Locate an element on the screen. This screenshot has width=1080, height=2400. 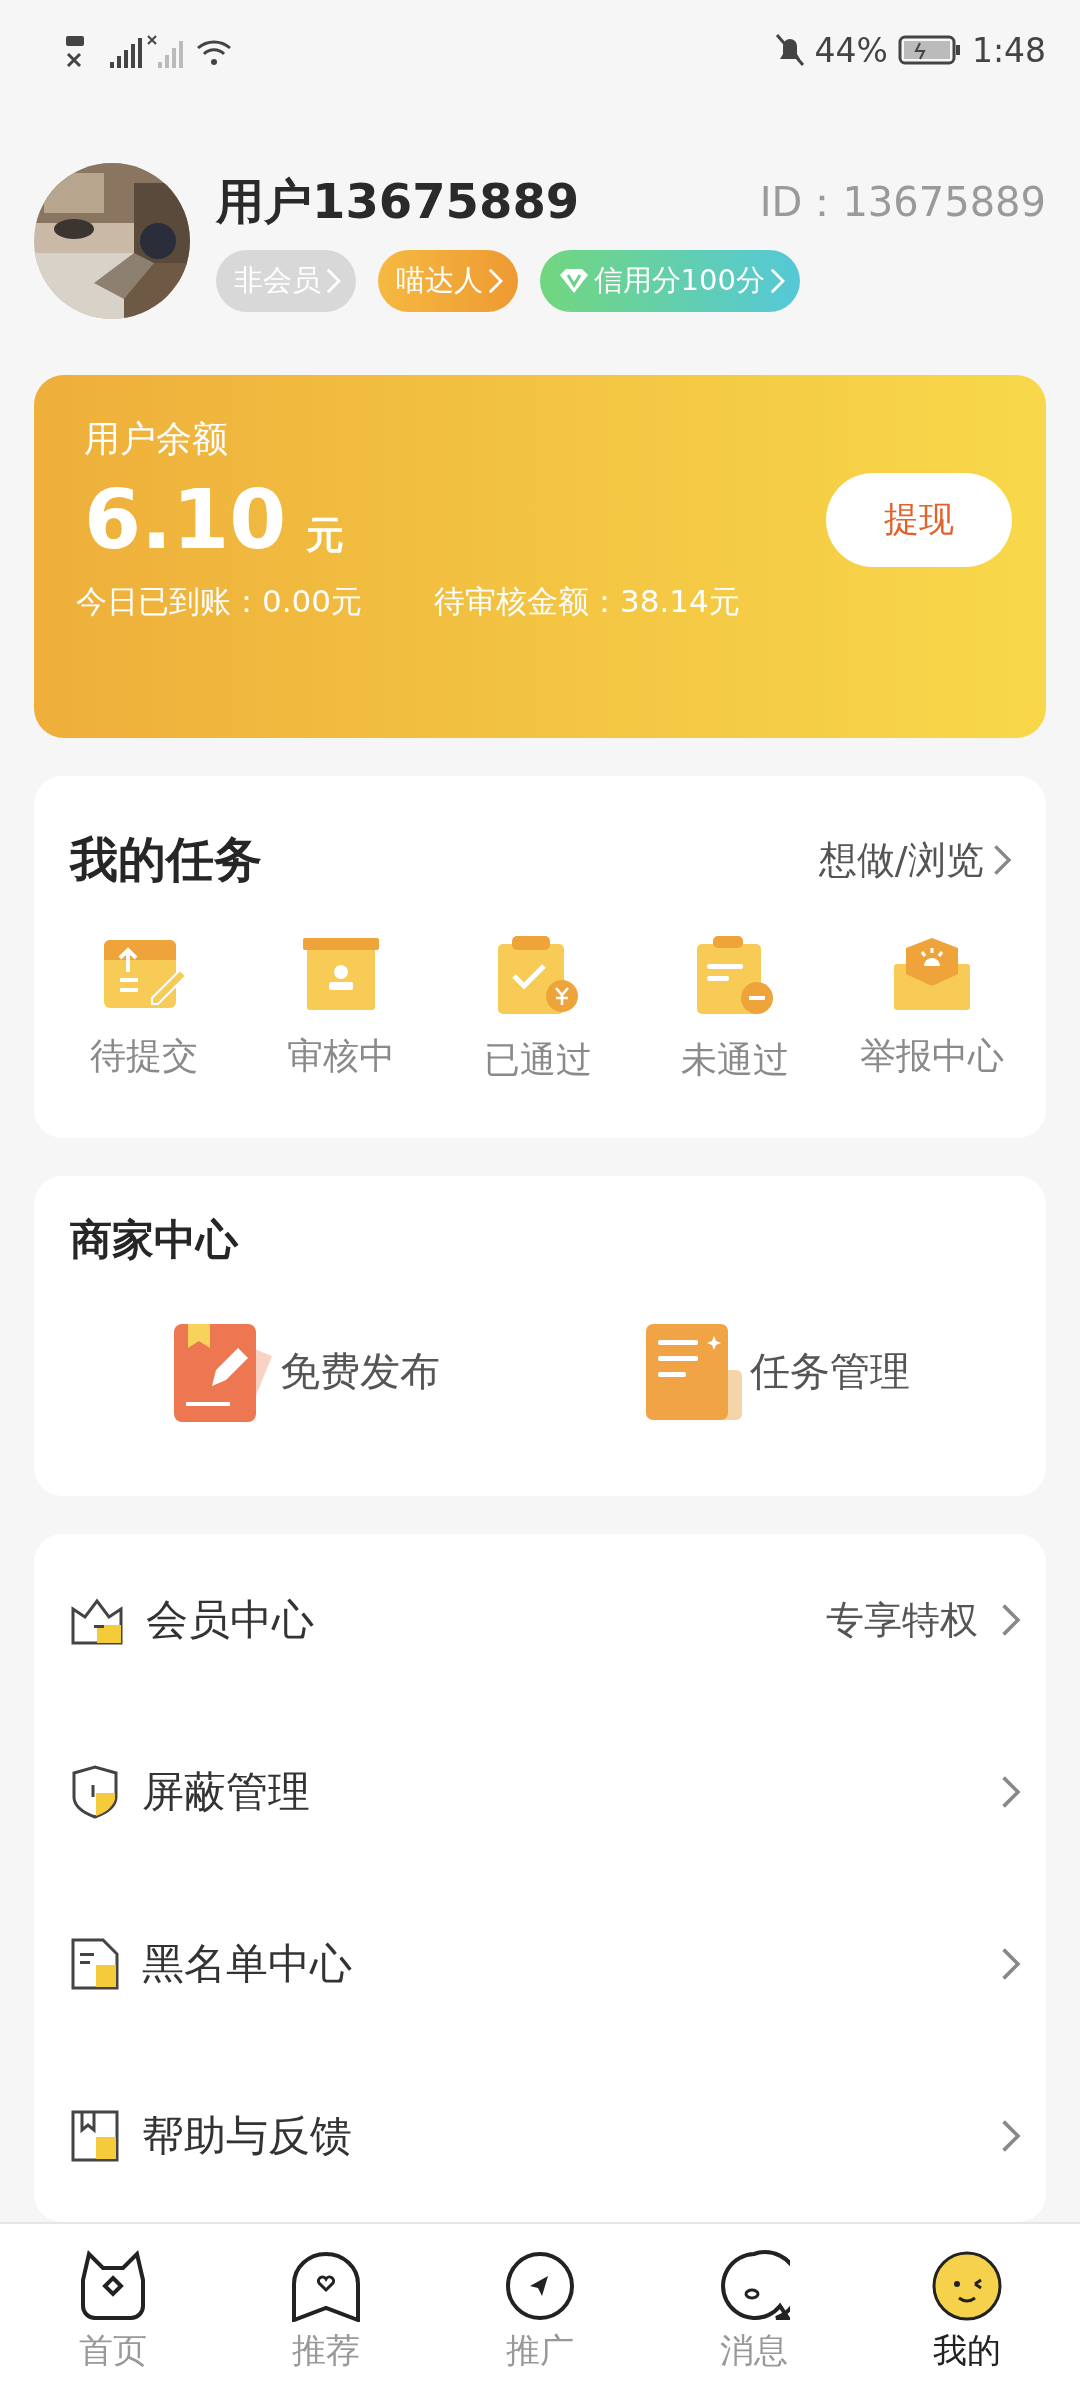
task-status-item: 已通过 is located at coordinates (538, 1011).